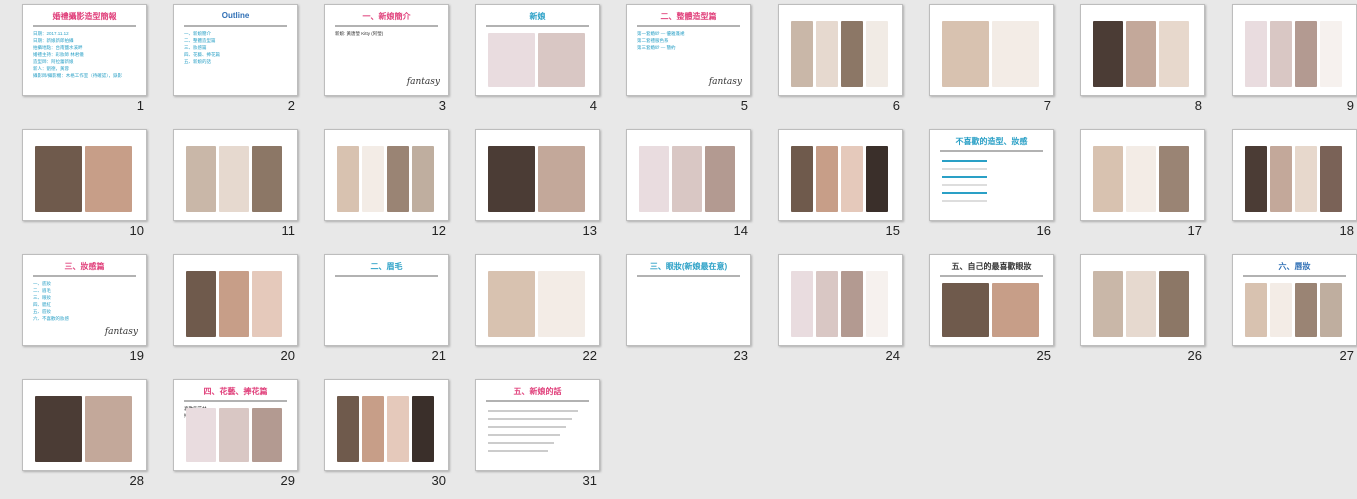 The width and height of the screenshot is (1357, 499). I want to click on slide-title: 二、眉毛, so click(386, 266).